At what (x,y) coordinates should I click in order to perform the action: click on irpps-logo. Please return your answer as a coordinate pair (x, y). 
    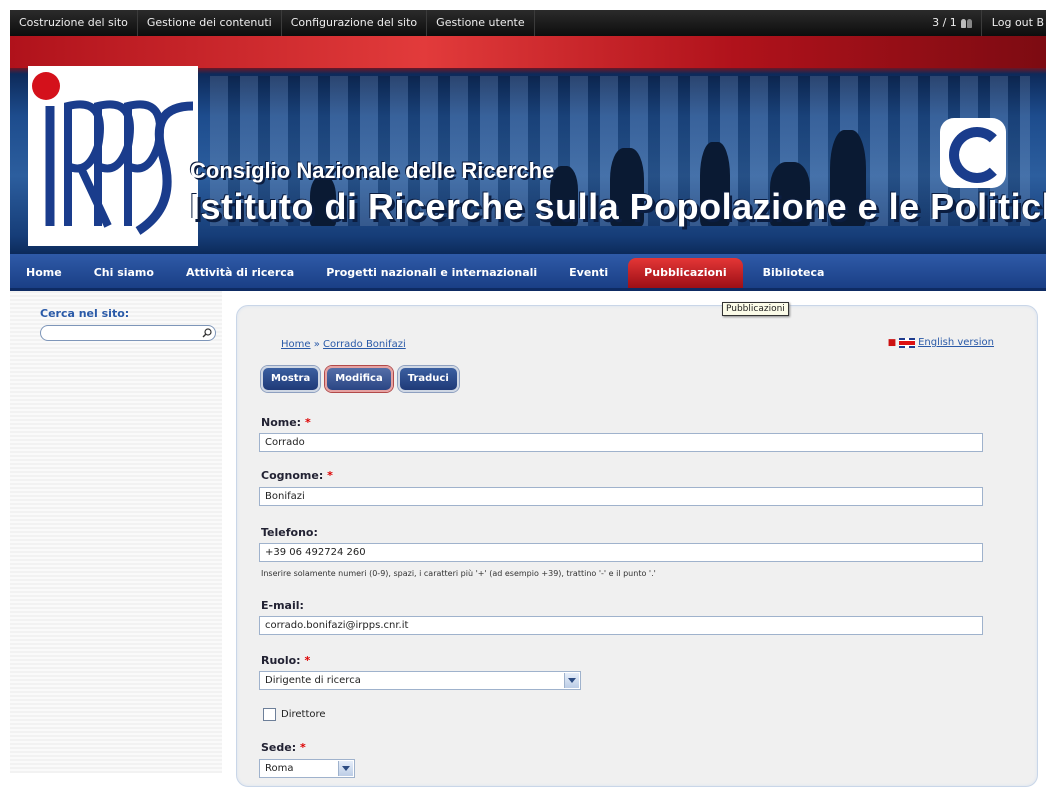
    Looking at the image, I should click on (113, 156).